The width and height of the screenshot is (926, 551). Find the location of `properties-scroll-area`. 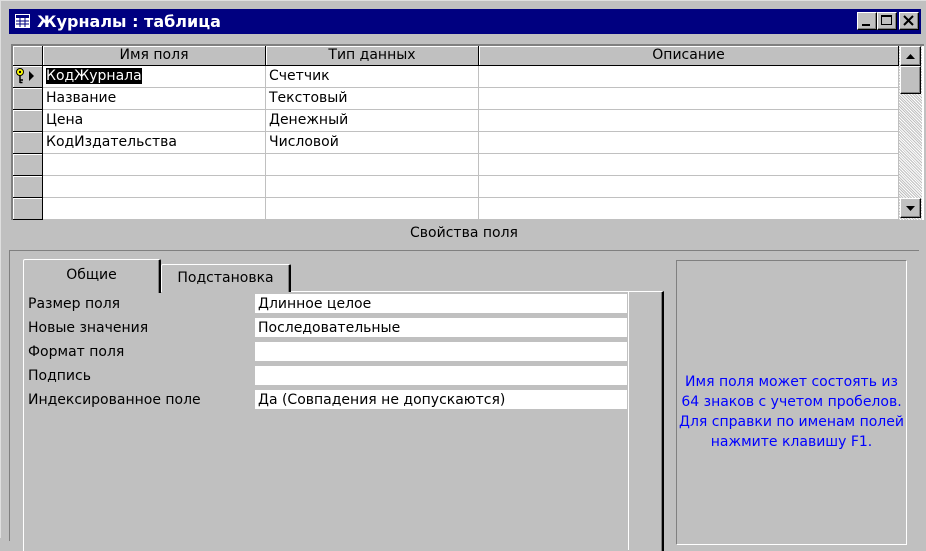

properties-scroll-area is located at coordinates (644, 421).